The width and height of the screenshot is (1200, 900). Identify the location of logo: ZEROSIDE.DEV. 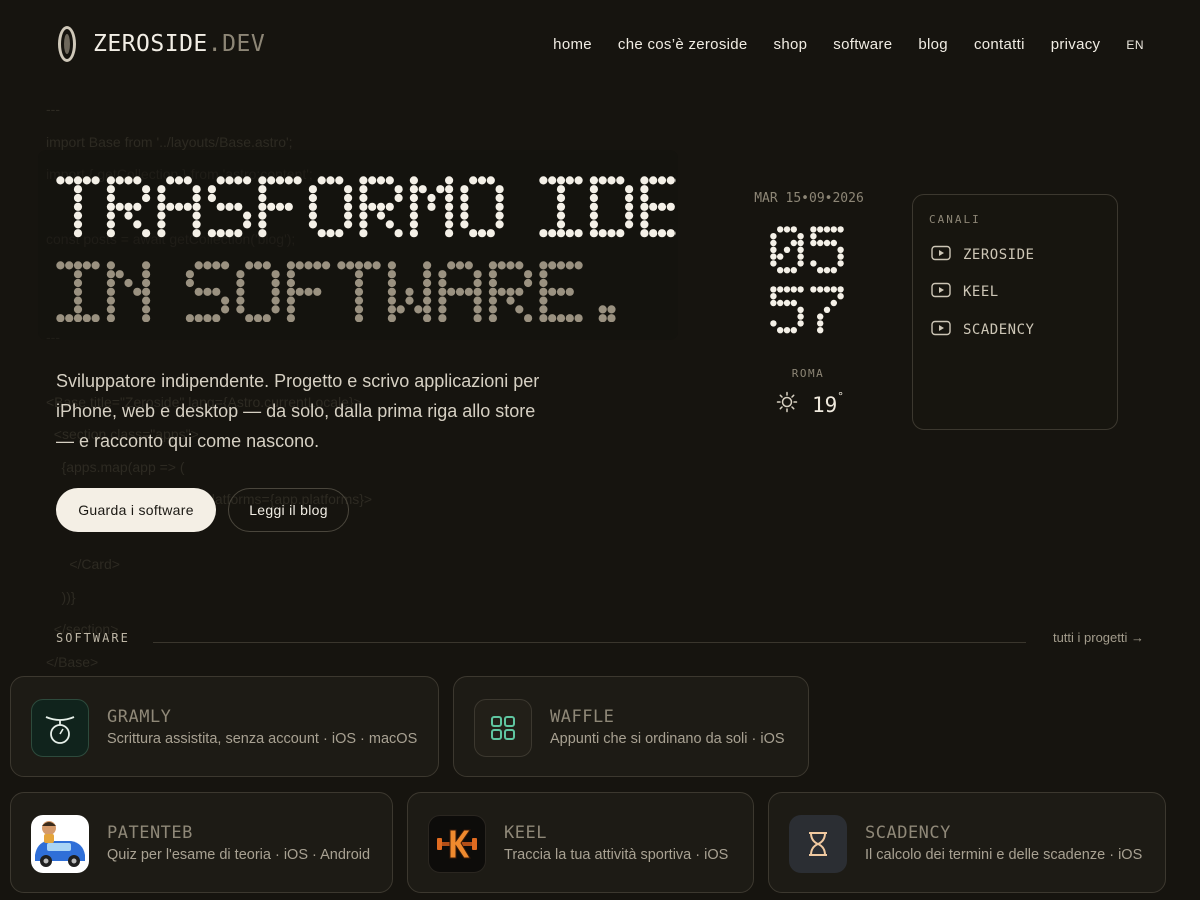
(161, 44).